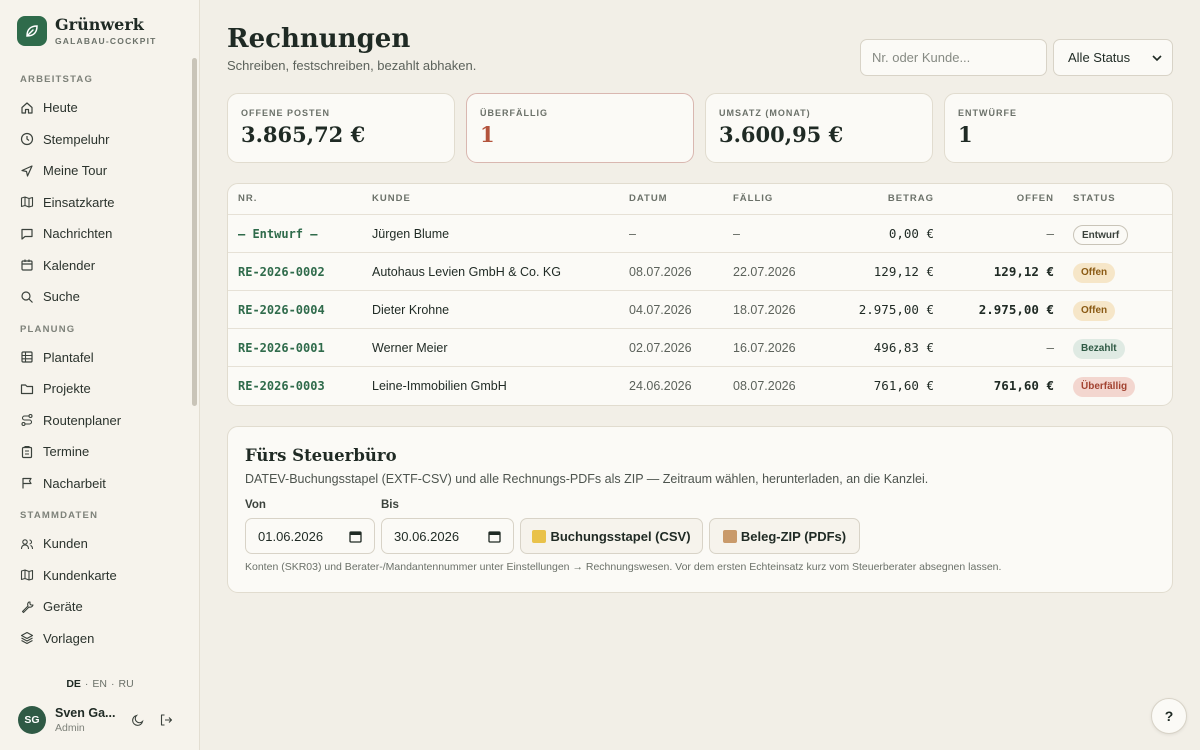  Describe the element at coordinates (793, 536) in the screenshot. I see `export-zip-label: Beleg-ZIP (PDFs)` at that location.